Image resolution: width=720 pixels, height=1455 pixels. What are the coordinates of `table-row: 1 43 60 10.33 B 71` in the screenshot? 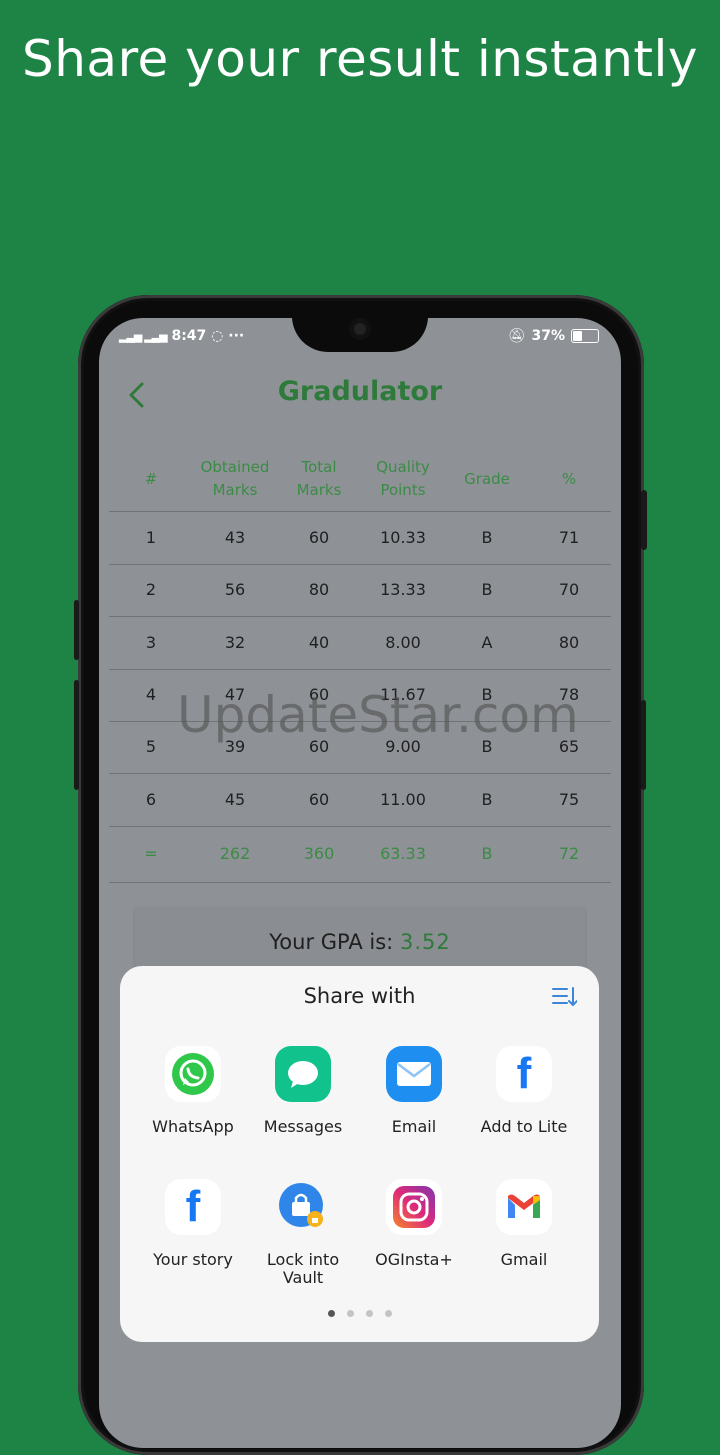 It's located at (360, 538).